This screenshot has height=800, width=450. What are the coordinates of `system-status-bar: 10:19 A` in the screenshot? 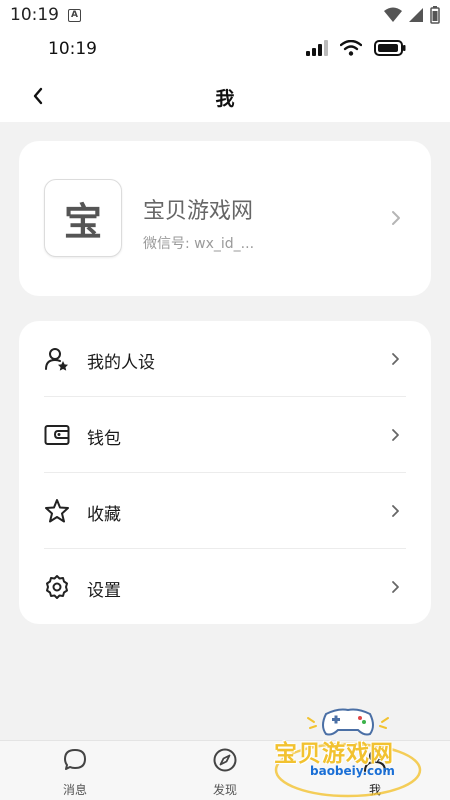 It's located at (225, 15).